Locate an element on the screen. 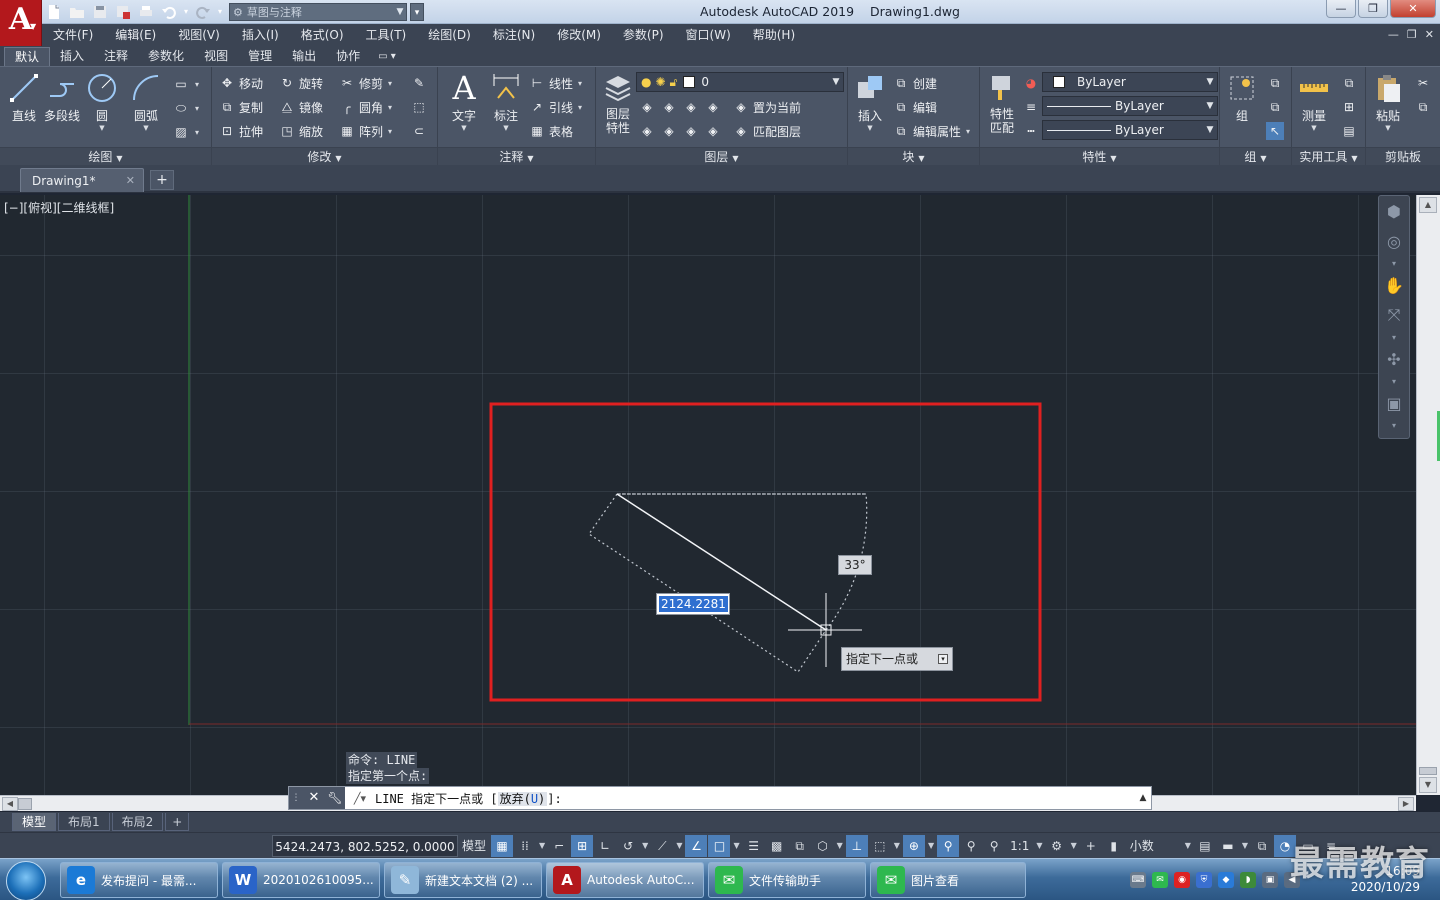 The height and width of the screenshot is (900, 1440). vertical-scrollbar: ▲ ▼ is located at coordinates (1428, 495).